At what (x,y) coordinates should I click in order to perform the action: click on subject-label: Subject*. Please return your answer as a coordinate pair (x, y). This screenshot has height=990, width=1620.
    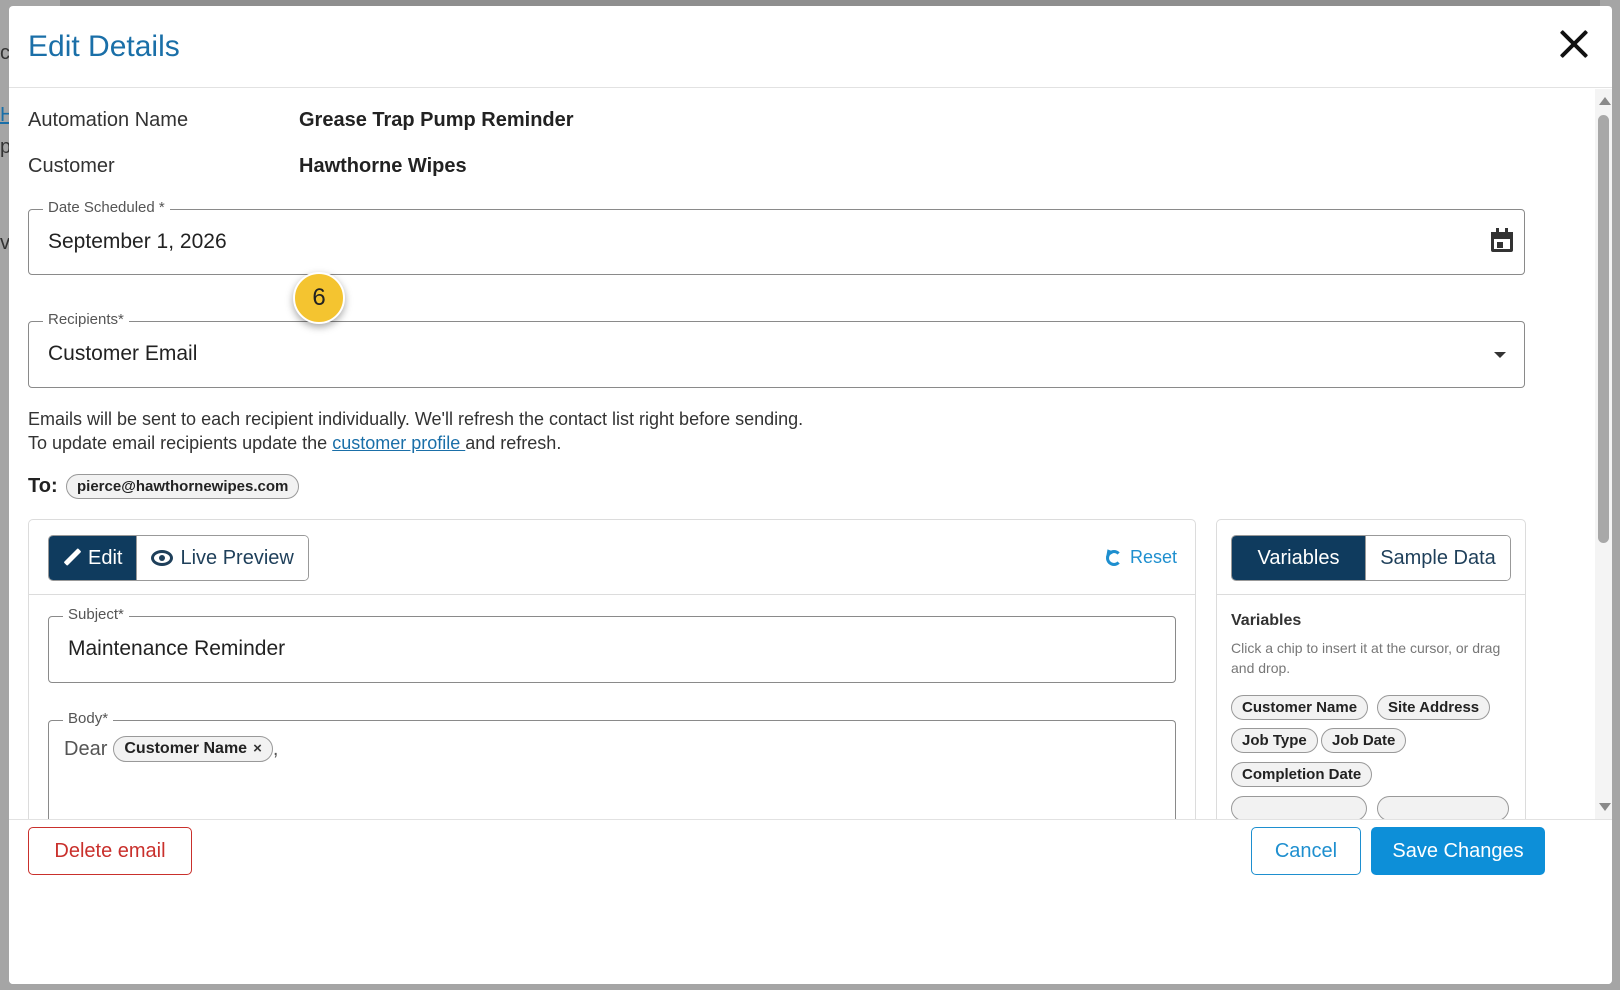
    Looking at the image, I should click on (96, 614).